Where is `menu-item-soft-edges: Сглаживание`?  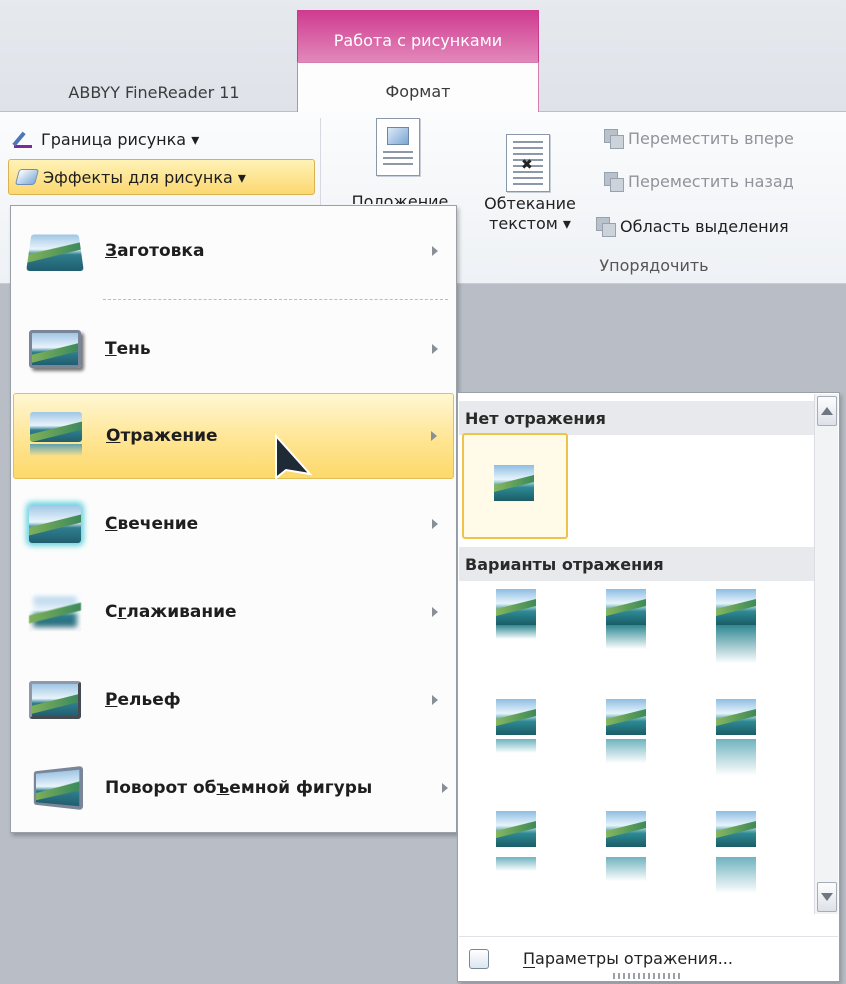 menu-item-soft-edges: Сглаживание is located at coordinates (233, 612).